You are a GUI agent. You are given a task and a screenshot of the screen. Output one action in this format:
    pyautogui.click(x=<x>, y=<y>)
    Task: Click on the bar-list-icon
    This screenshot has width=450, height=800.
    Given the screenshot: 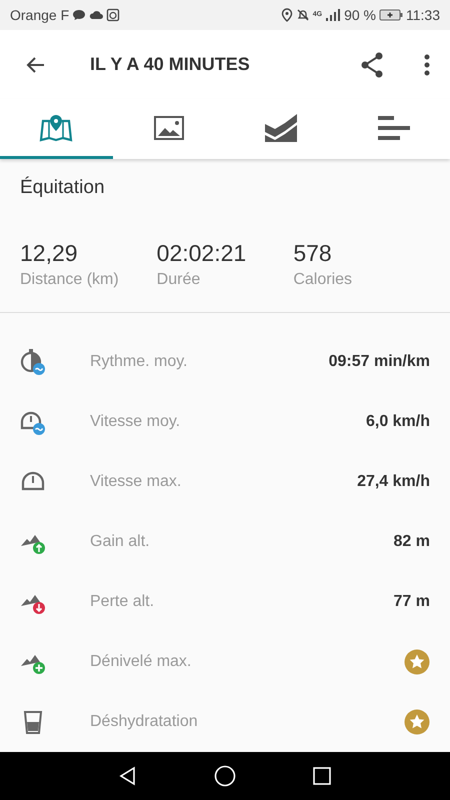 What is the action you would take?
    pyautogui.click(x=394, y=128)
    